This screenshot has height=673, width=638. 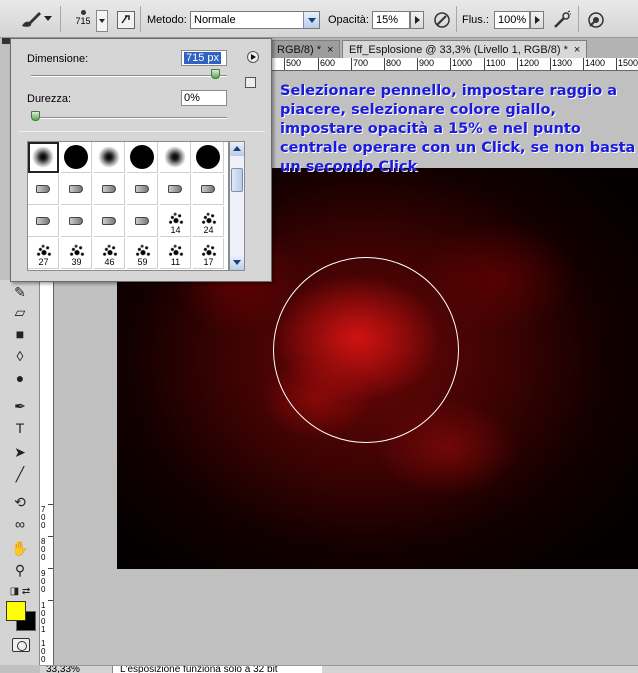 I want to click on brush-preset-item: 27, so click(x=43, y=253).